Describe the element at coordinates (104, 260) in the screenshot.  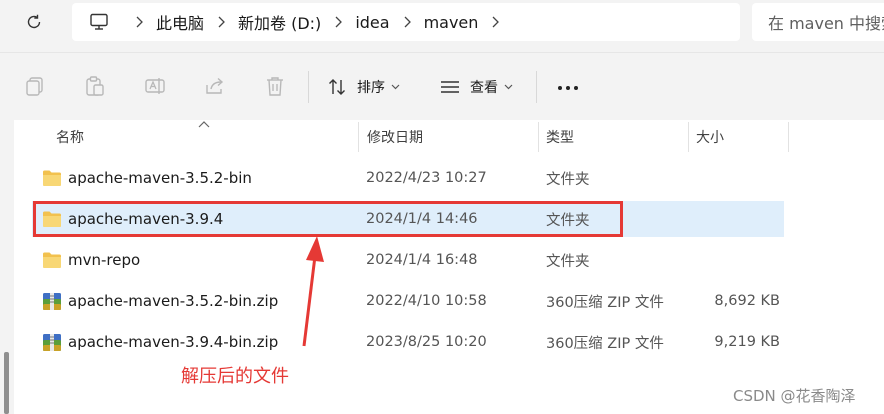
I see `file-name: mvn-repo` at that location.